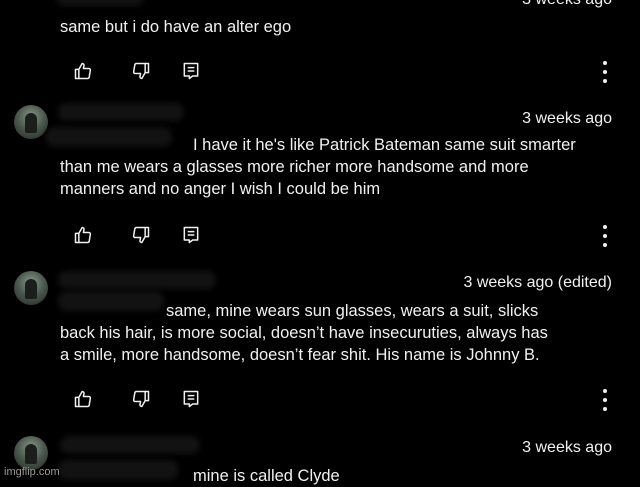  Describe the element at coordinates (340, 27) in the screenshot. I see `comment-text: same but i do have an alter ego` at that location.